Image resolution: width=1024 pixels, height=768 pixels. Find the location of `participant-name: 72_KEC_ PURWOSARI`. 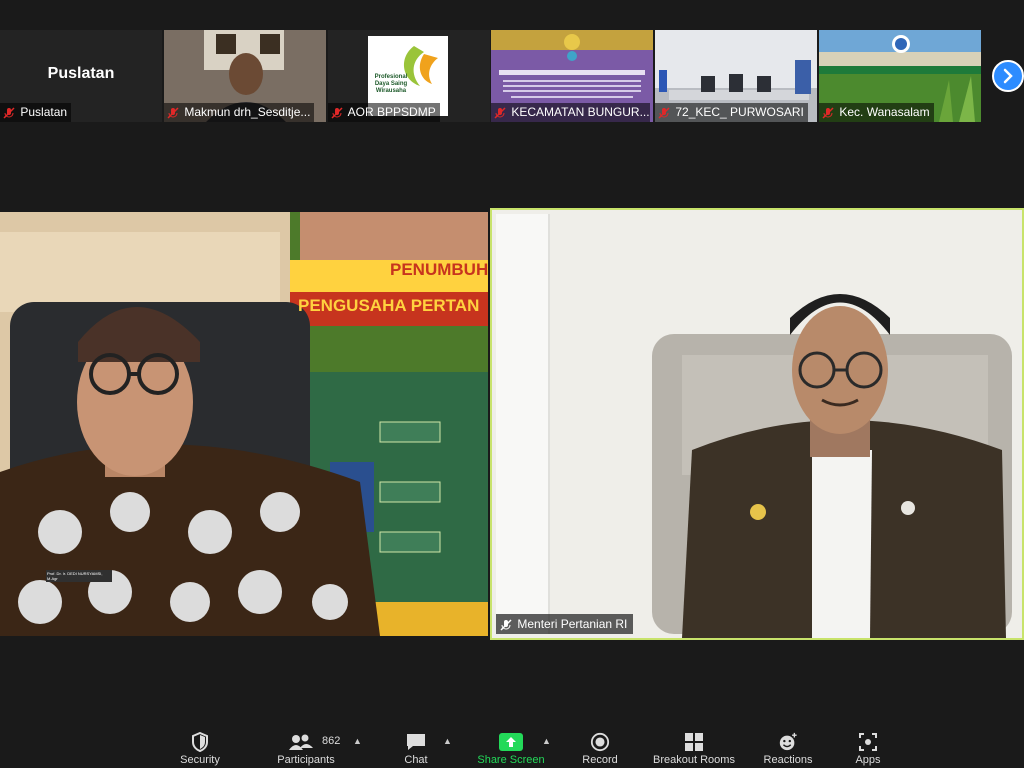

participant-name: 72_KEC_ PURWOSARI is located at coordinates (739, 112).